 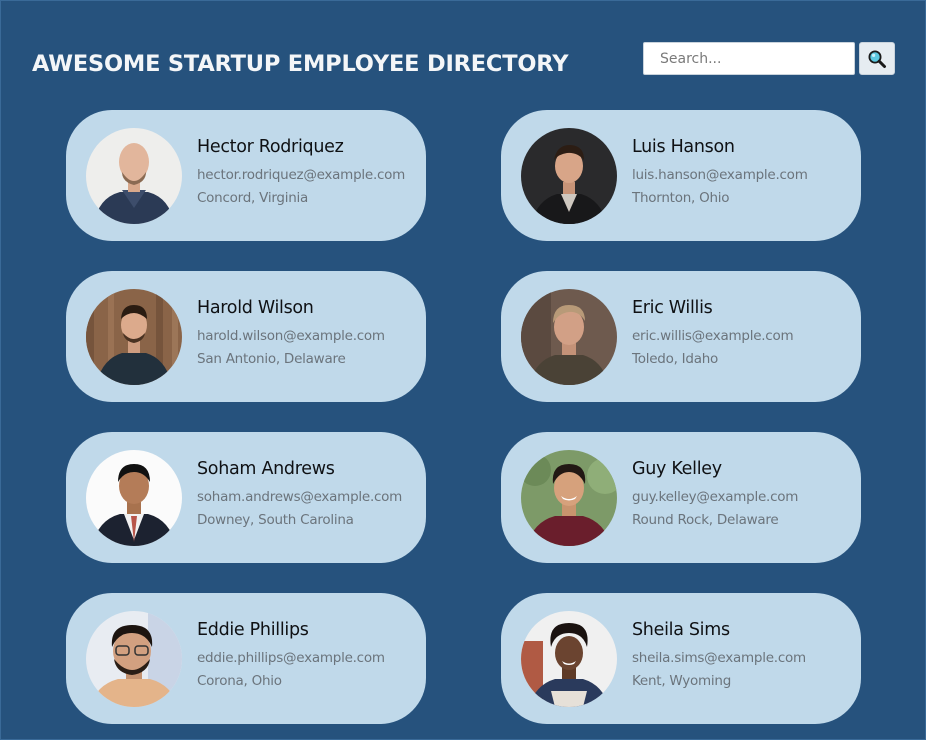 I want to click on employee-location: Kent, Wyoming, so click(x=682, y=680).